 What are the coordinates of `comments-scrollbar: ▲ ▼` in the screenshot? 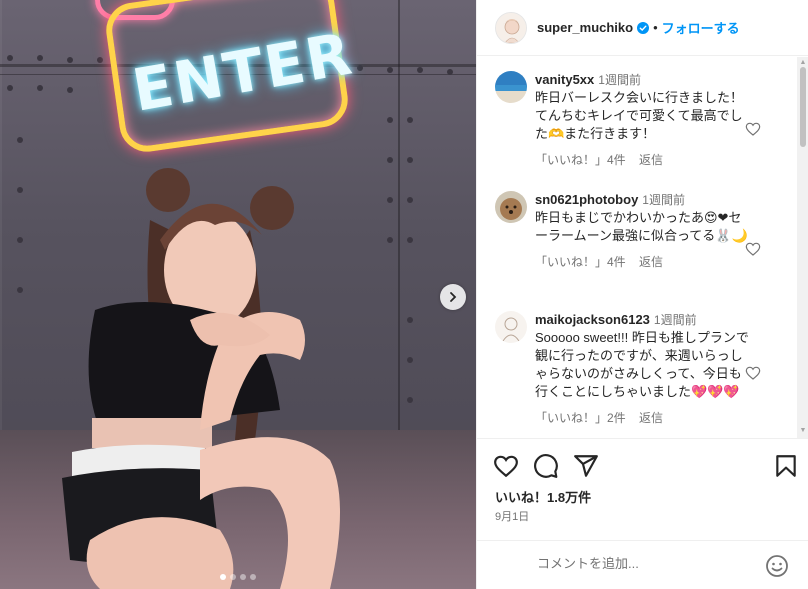 It's located at (802, 247).